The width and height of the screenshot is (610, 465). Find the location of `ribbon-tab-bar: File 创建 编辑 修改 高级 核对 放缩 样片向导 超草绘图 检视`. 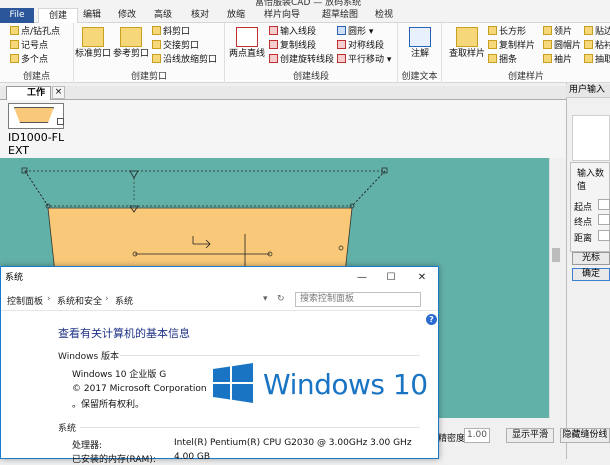

ribbon-tab-bar: File 创建 编辑 修改 高级 核对 放缩 样片向导 超草绘图 检视 is located at coordinates (305, 16).